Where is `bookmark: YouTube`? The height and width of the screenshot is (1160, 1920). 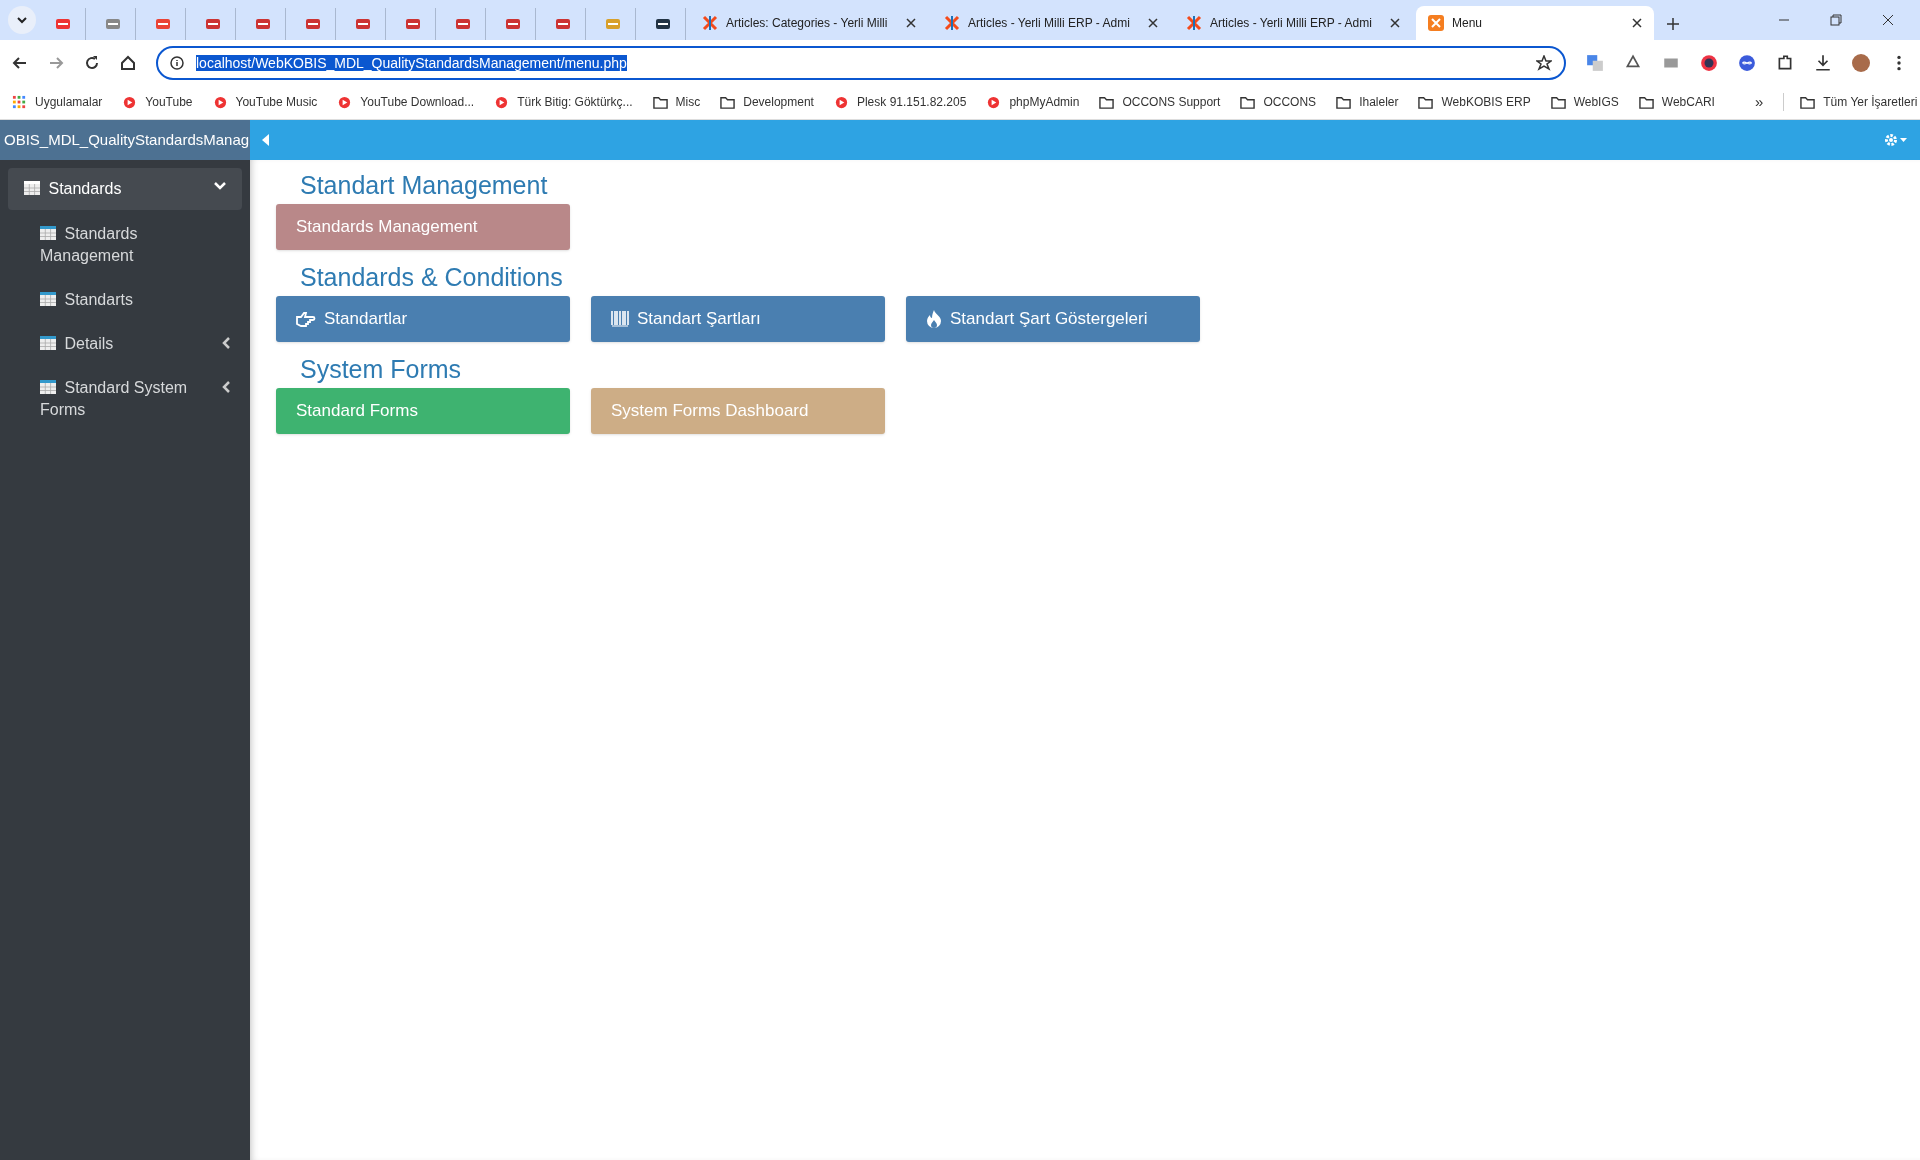
bookmark: YouTube is located at coordinates (157, 102).